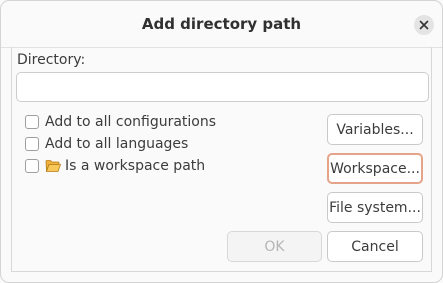 The image size is (443, 283). I want to click on add-to-all-configurations-checkbox, so click(32, 122).